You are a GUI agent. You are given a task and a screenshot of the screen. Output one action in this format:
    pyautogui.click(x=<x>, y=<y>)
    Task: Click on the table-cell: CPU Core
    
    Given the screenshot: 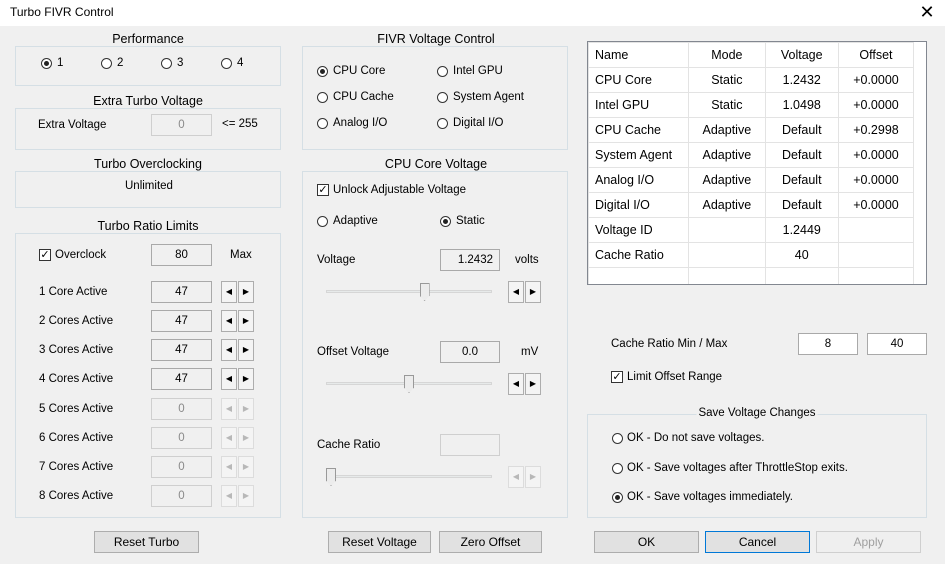 What is the action you would take?
    pyautogui.click(x=639, y=80)
    